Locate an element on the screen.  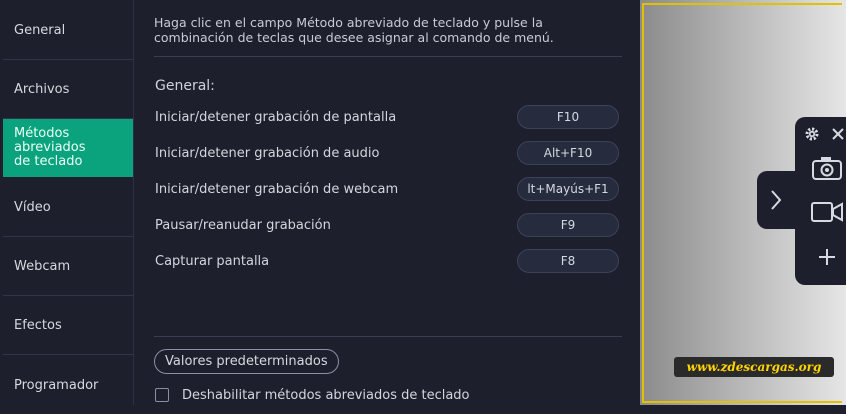
shortcut-field-capture: F8 is located at coordinates (568, 261).